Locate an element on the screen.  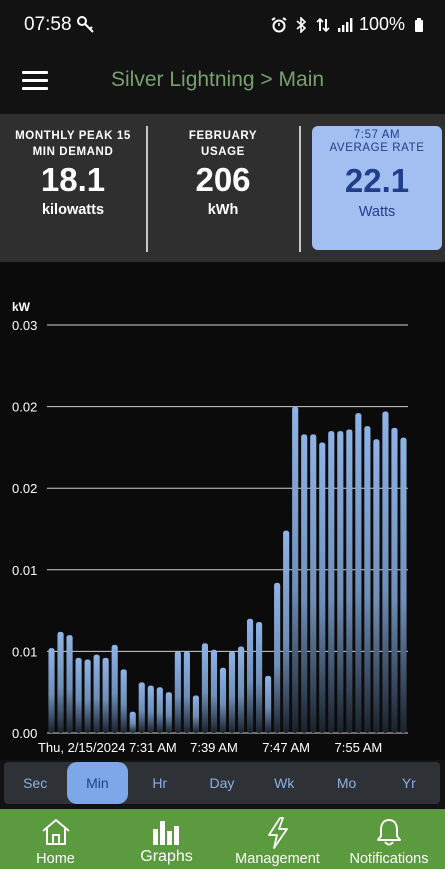
status-icons: 100% is located at coordinates (349, 24).